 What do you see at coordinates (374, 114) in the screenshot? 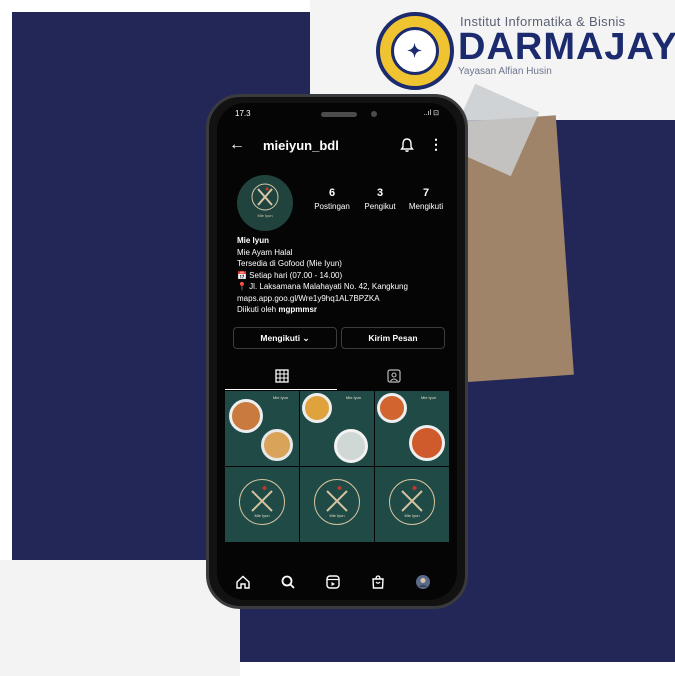
I see `front-camera` at bounding box center [374, 114].